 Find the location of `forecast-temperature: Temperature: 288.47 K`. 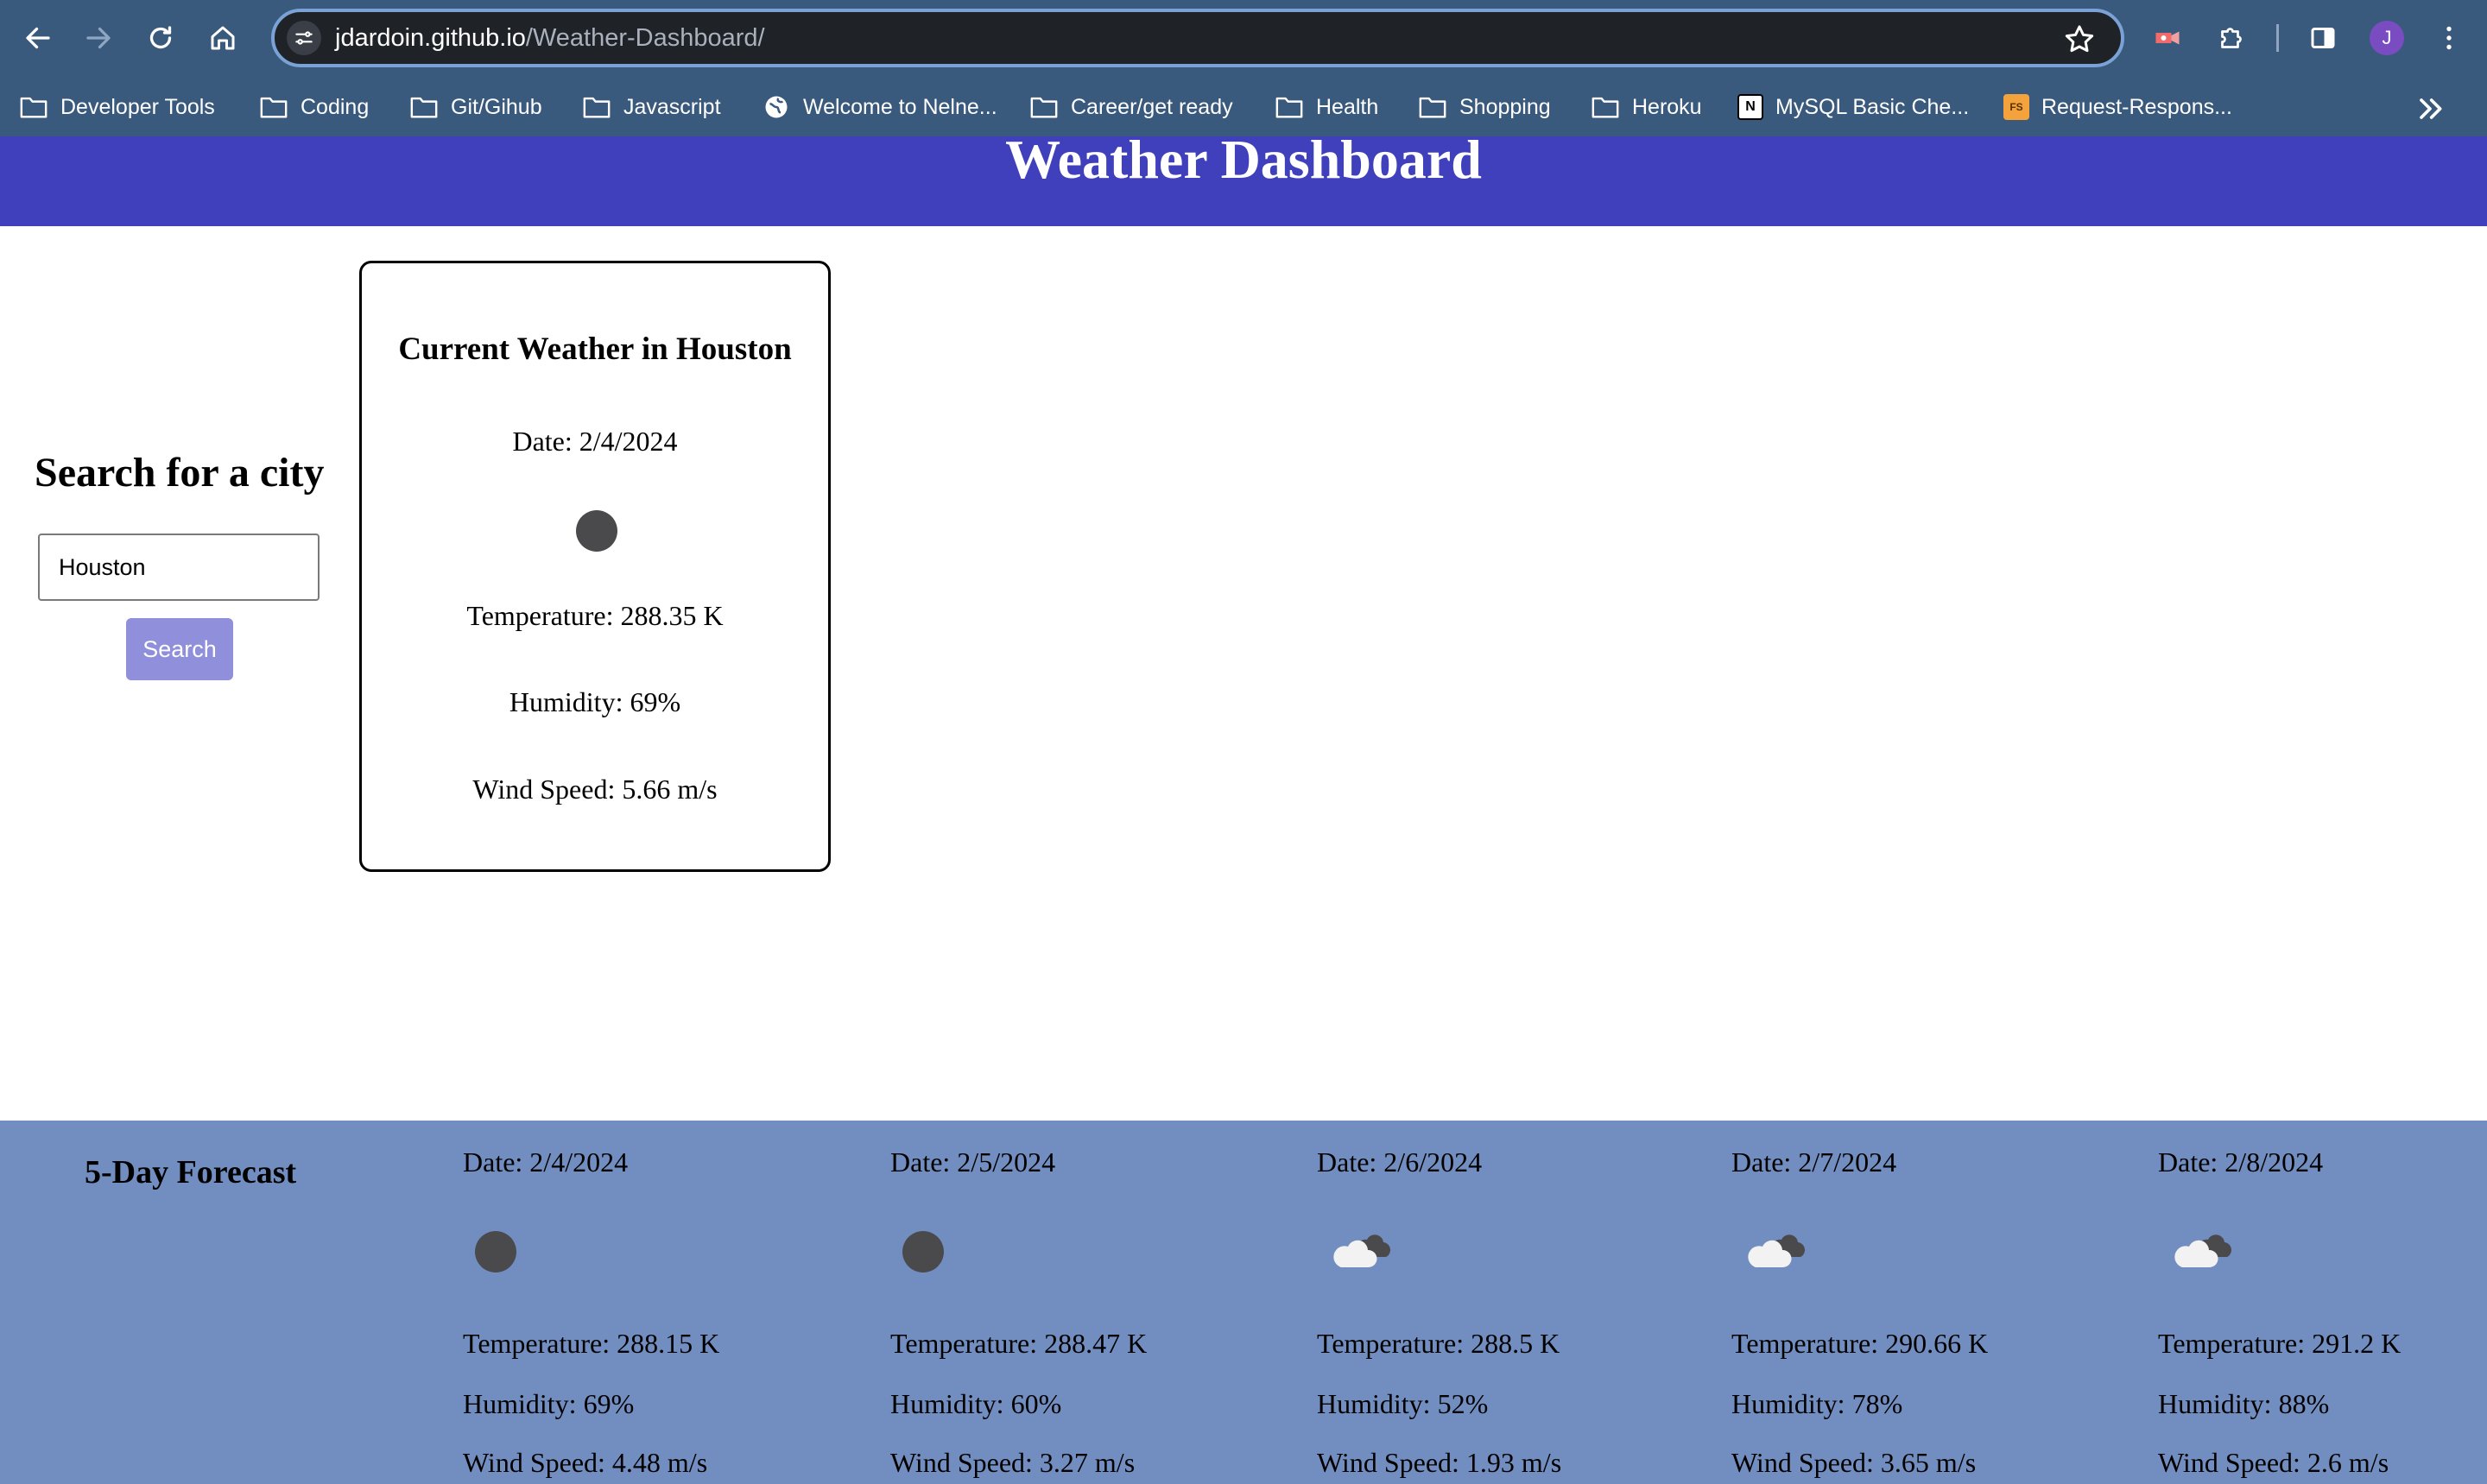

forecast-temperature: Temperature: 288.47 K is located at coordinates (1019, 1343).